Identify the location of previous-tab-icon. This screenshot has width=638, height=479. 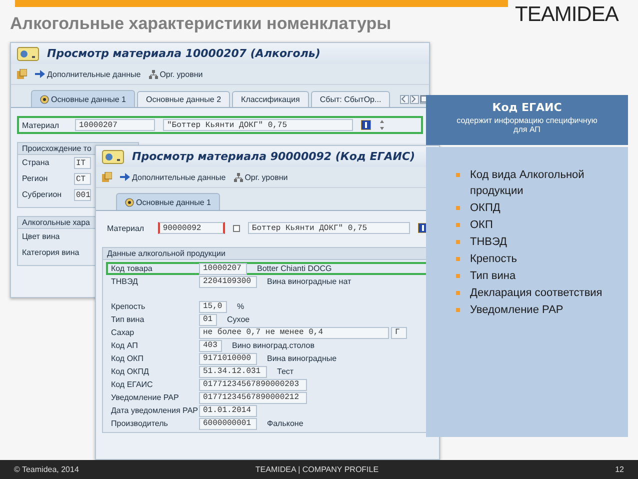
(405, 99).